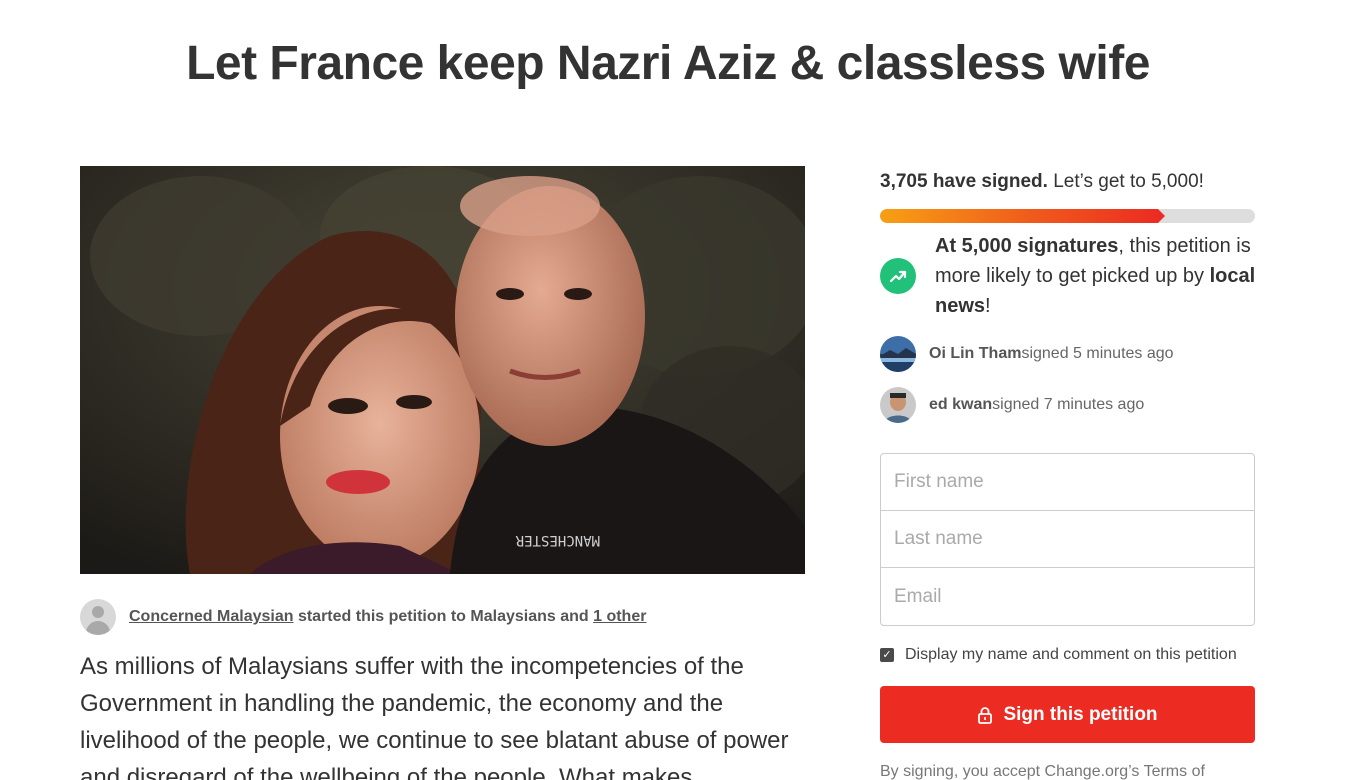  I want to click on signer-action: signed 7 minutes ago, so click(1068, 404).